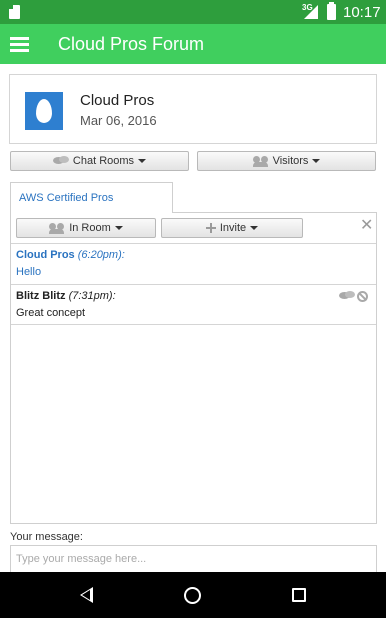 This screenshot has height=618, width=386. What do you see at coordinates (347, 296) in the screenshot?
I see `private-chat-icon` at bounding box center [347, 296].